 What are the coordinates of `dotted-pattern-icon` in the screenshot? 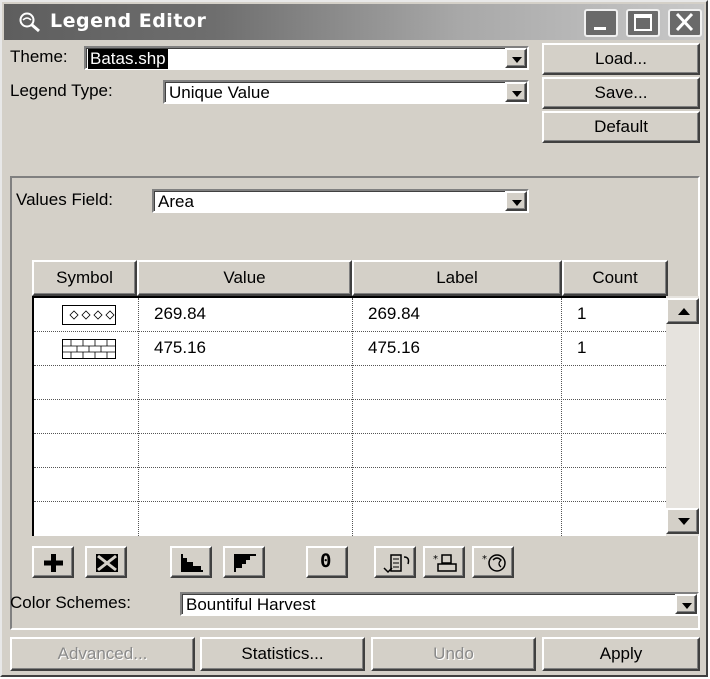 It's located at (89, 315).